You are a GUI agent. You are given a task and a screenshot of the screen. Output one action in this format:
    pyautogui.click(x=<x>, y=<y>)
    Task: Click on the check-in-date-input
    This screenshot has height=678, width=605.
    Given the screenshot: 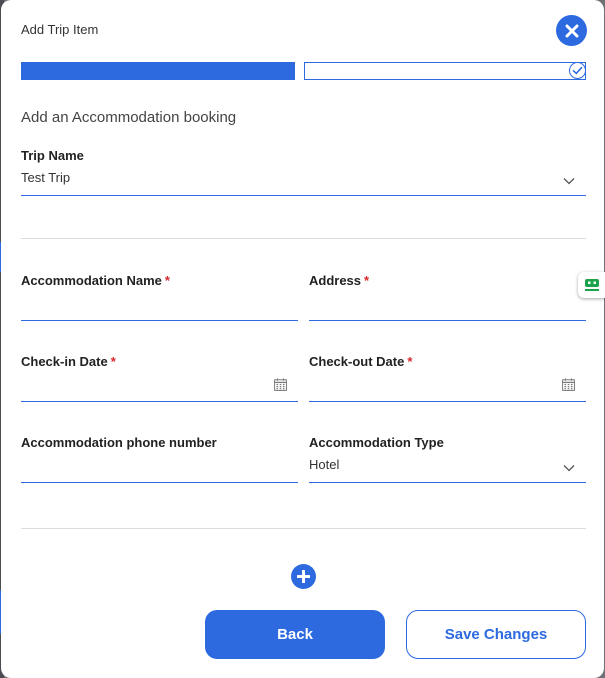 What is the action you would take?
    pyautogui.click(x=159, y=386)
    